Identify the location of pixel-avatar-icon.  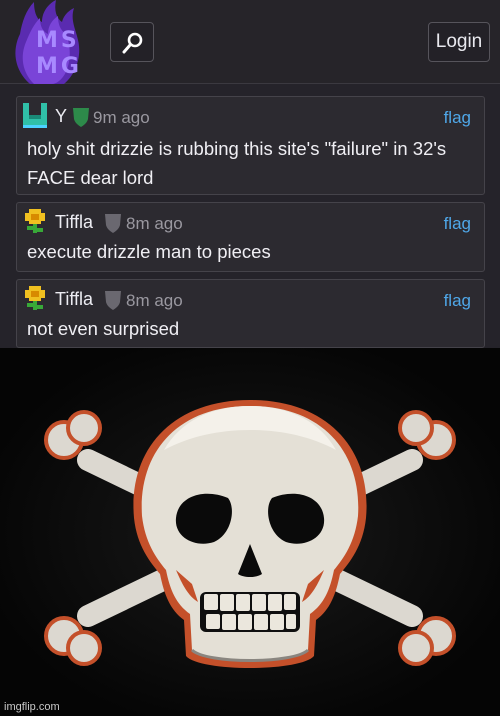
(35, 115).